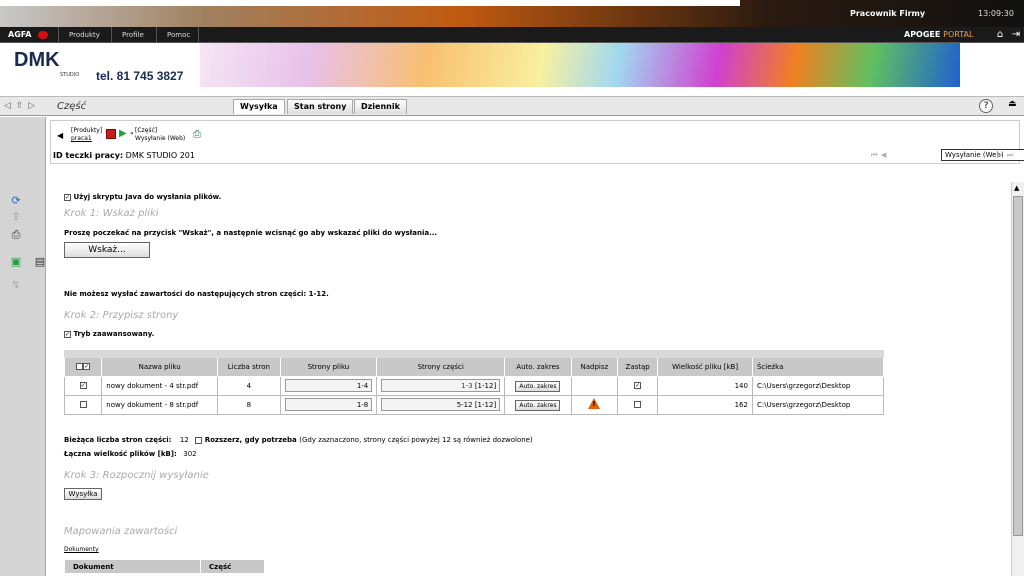 The image size is (1024, 576). I want to click on col-overwrite: Nadpisz, so click(594, 363).